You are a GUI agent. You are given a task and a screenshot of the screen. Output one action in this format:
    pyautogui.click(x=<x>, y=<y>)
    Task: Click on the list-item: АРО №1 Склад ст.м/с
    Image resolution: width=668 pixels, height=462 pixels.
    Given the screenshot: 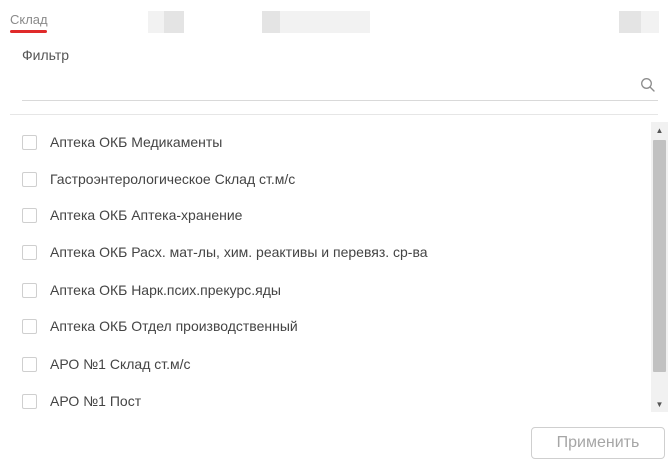 What is the action you would take?
    pyautogui.click(x=106, y=364)
    